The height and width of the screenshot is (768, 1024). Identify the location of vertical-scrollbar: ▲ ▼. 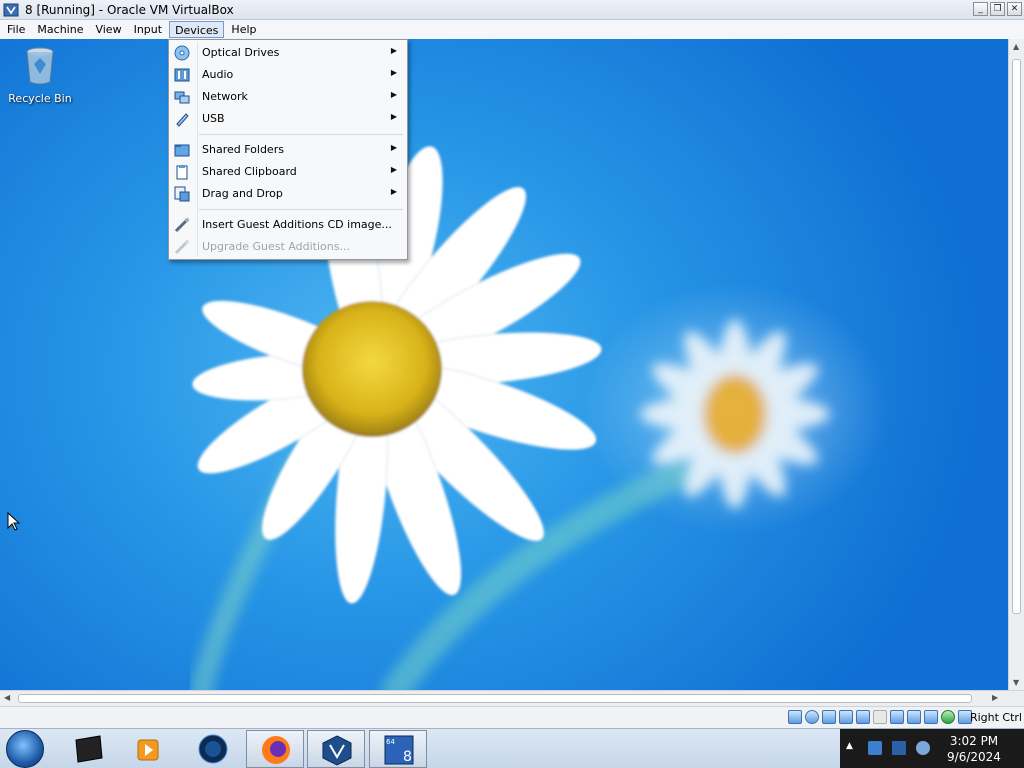
(1016, 364).